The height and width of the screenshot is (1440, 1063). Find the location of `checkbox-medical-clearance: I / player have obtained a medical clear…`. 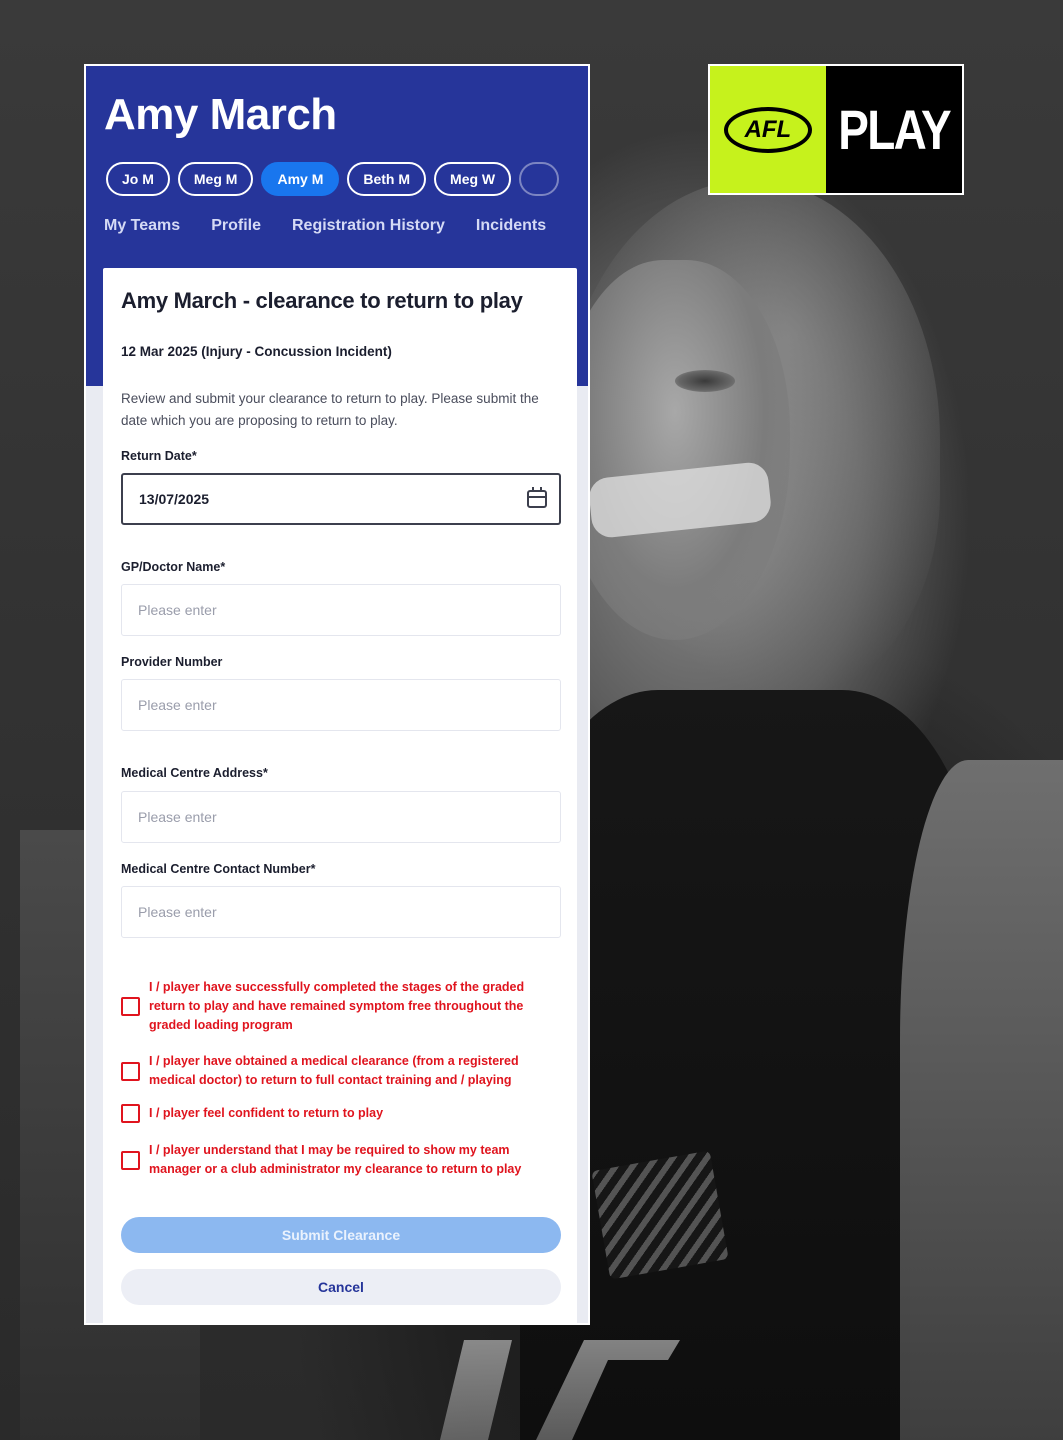

checkbox-medical-clearance: I / player have obtained a medical clear… is located at coordinates (330, 1071).